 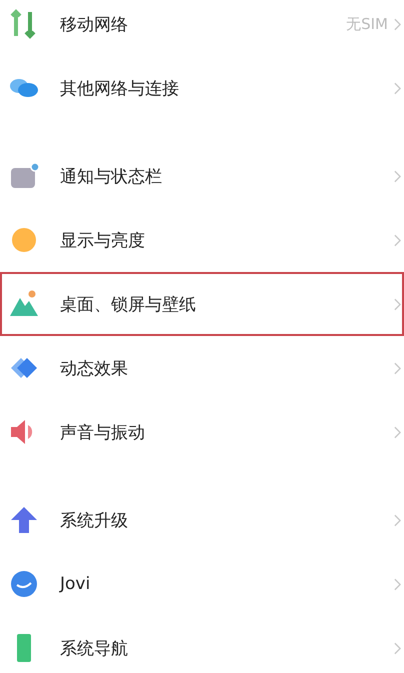 I want to click on settings-row: 系统导航, so click(x=202, y=644).